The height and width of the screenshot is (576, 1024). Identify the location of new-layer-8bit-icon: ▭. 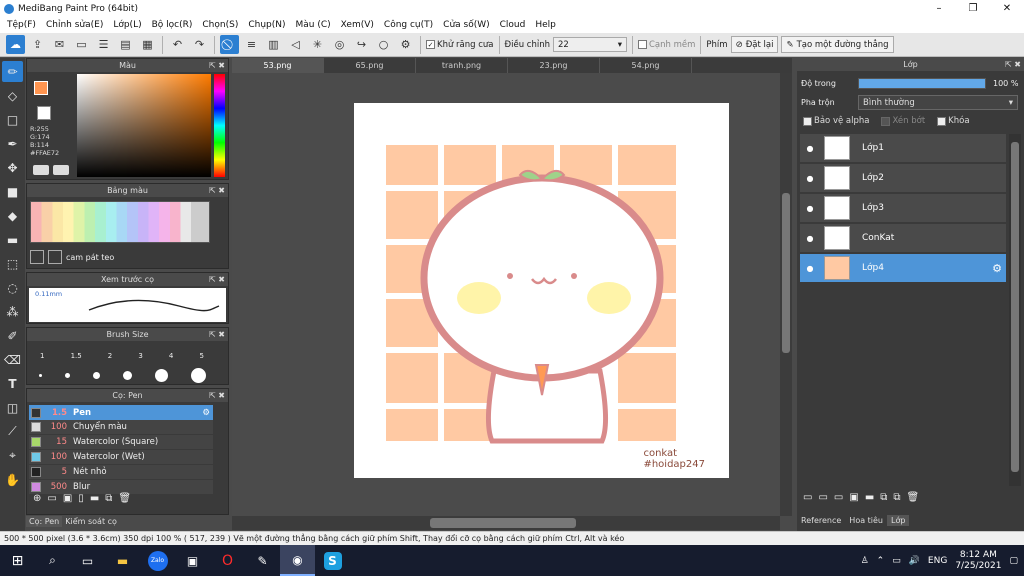
(822, 497).